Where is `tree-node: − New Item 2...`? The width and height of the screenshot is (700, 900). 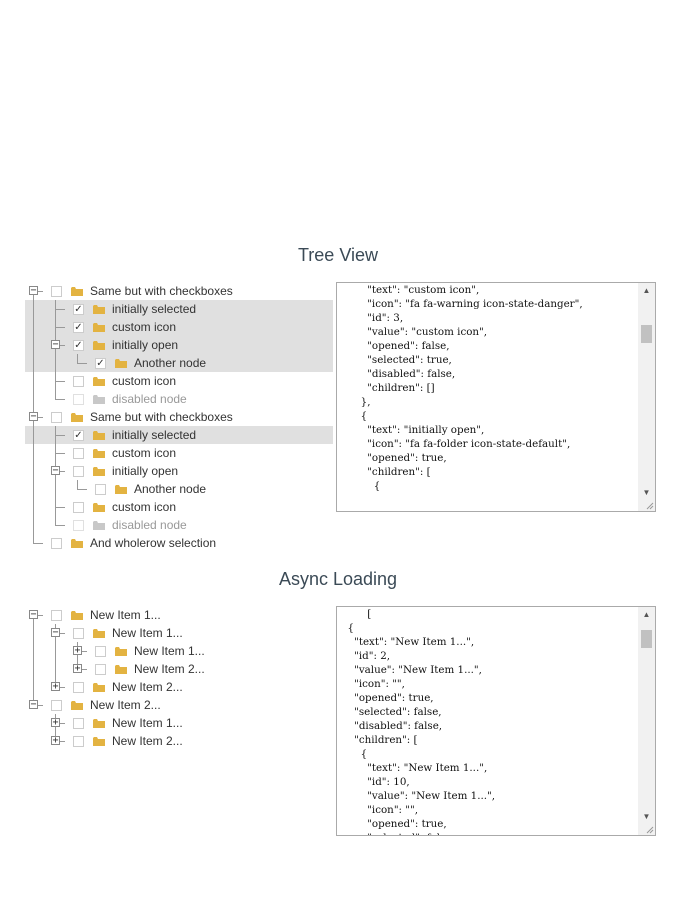 tree-node: − New Item 2... is located at coordinates (179, 705).